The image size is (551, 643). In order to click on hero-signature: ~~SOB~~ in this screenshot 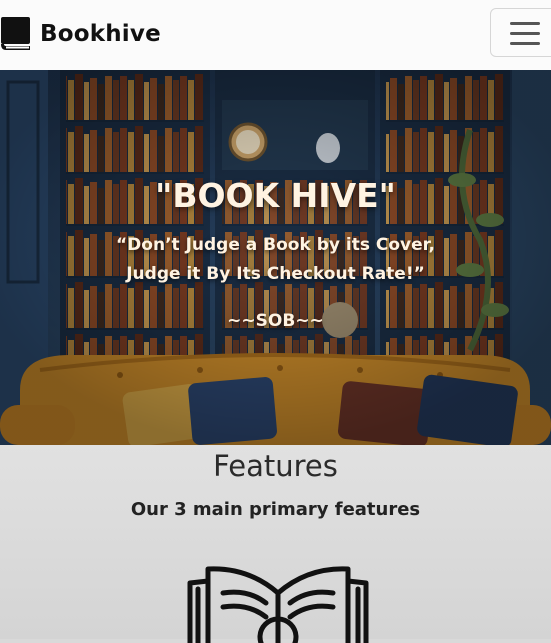, I will do `click(275, 321)`.